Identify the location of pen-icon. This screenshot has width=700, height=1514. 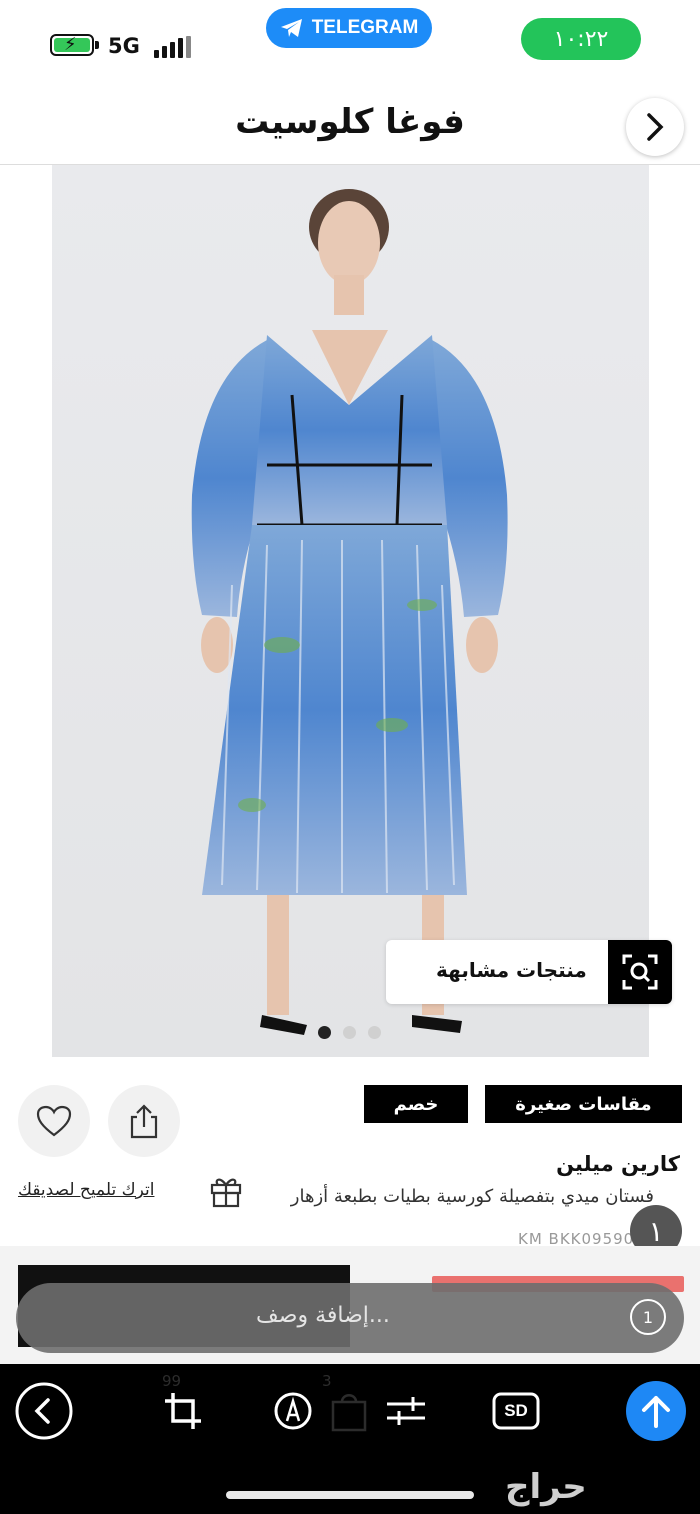
(293, 1411).